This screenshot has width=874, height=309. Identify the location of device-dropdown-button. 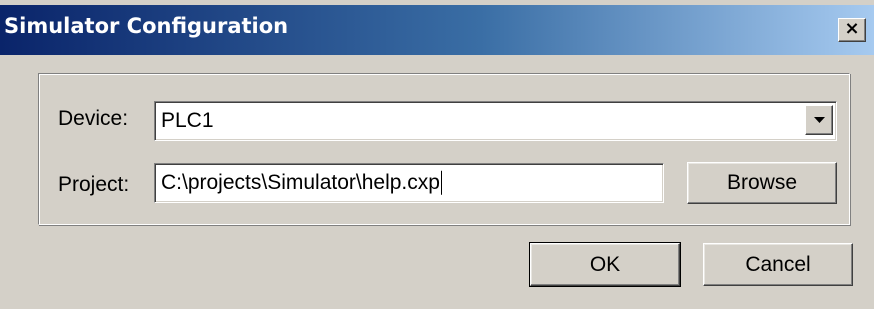
(819, 120).